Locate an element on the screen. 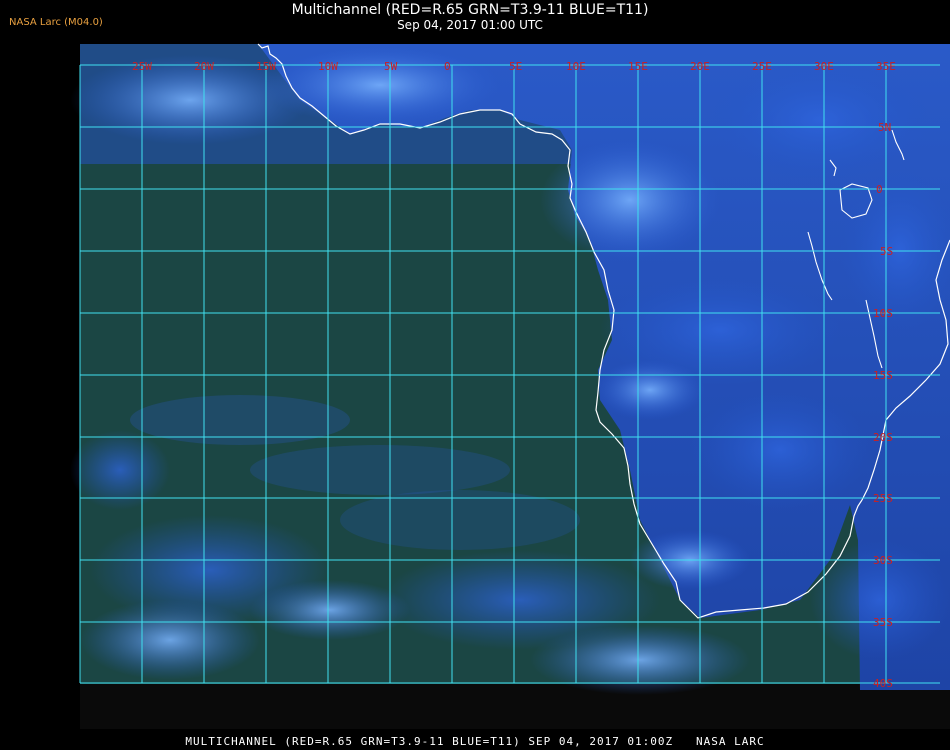 This screenshot has width=950, height=750. lat-label: 35S is located at coordinates (883, 622).